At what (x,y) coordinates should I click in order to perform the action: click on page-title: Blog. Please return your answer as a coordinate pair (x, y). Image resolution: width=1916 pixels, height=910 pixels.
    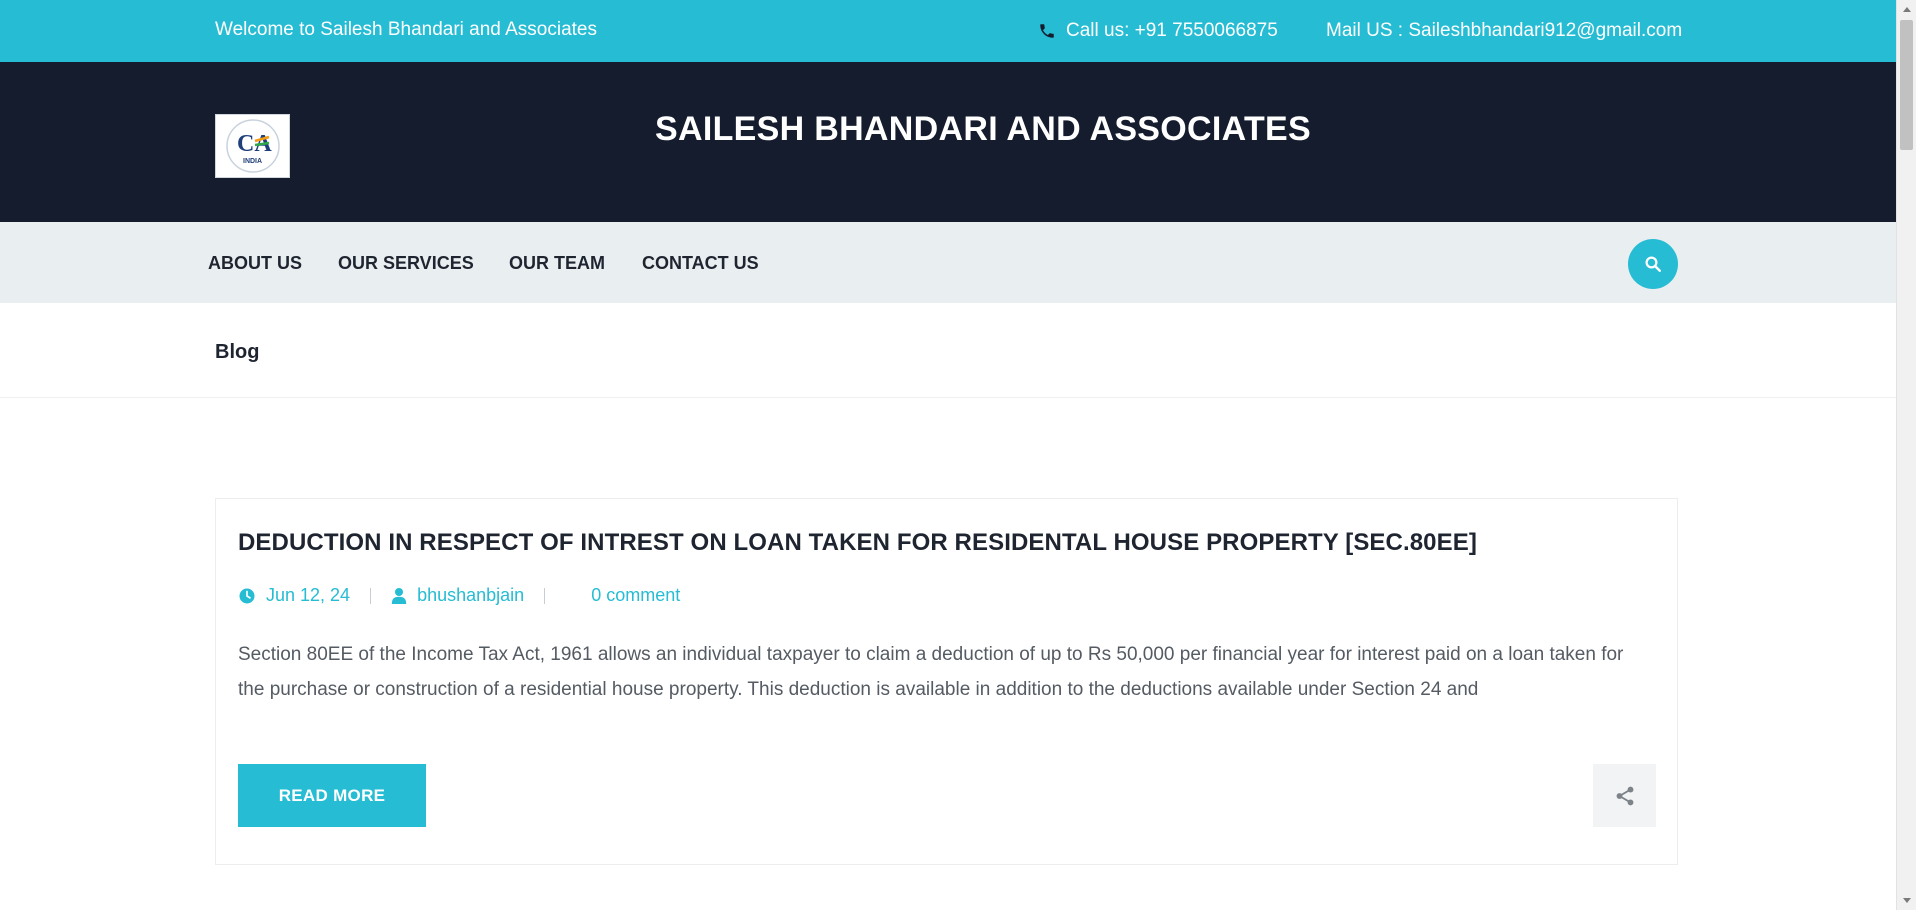
    Looking at the image, I should click on (237, 352).